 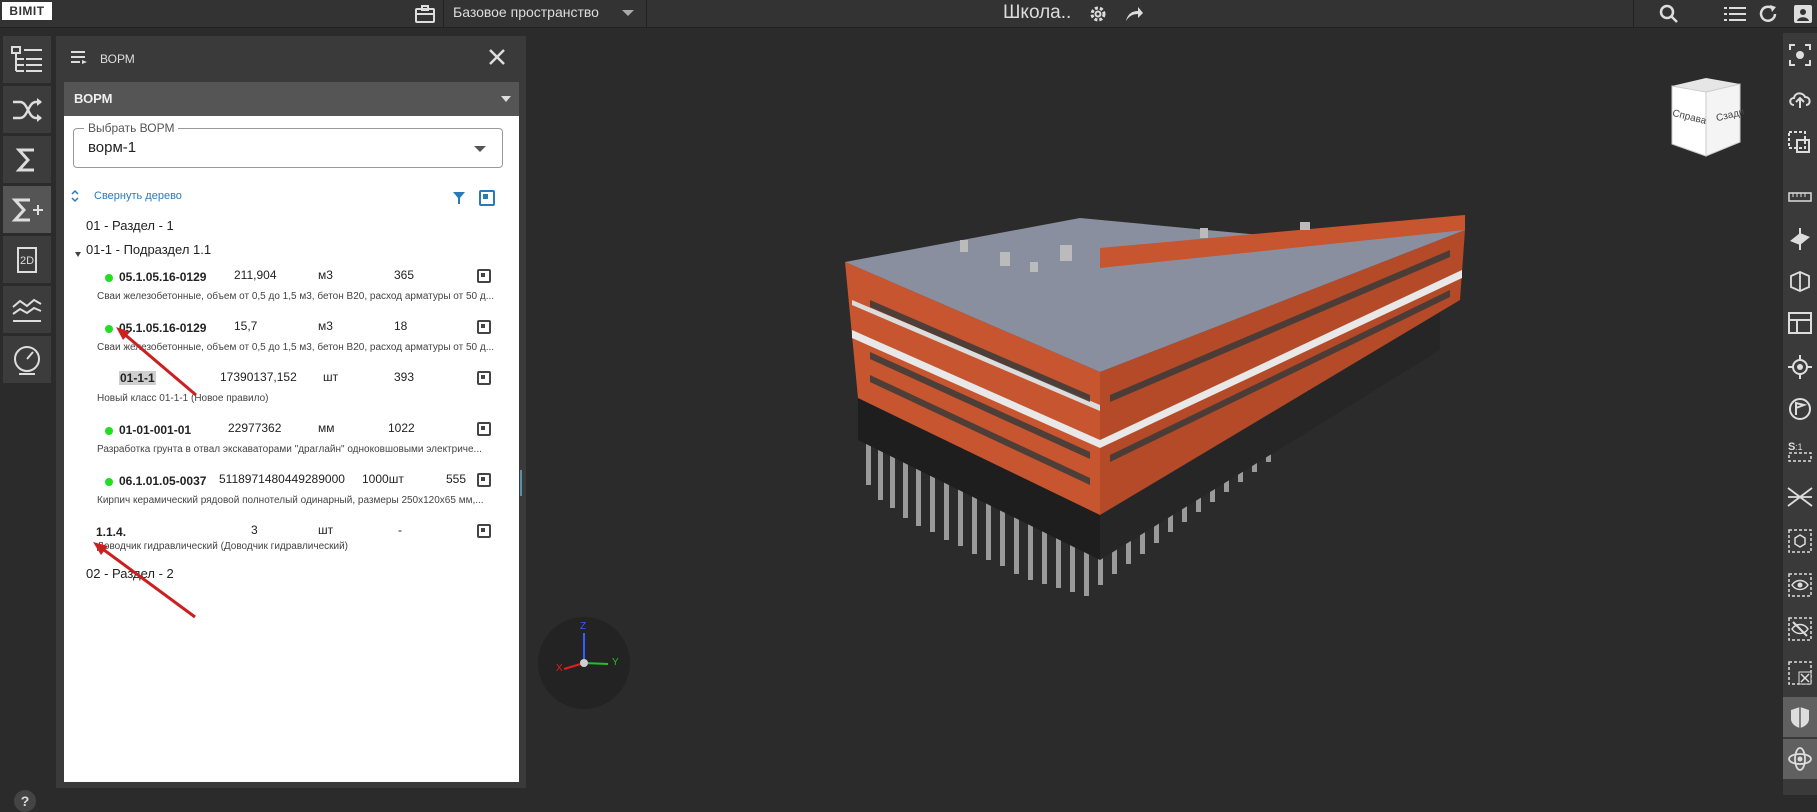 I want to click on eye-icon, so click(x=1800, y=585).